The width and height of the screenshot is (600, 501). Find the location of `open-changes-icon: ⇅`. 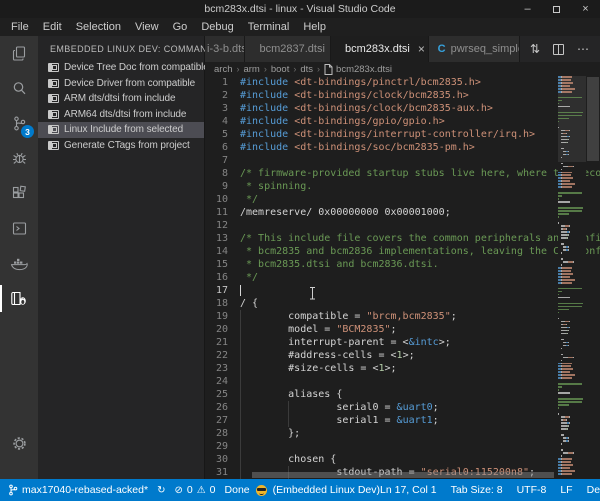

open-changes-icon: ⇅ is located at coordinates (535, 49).